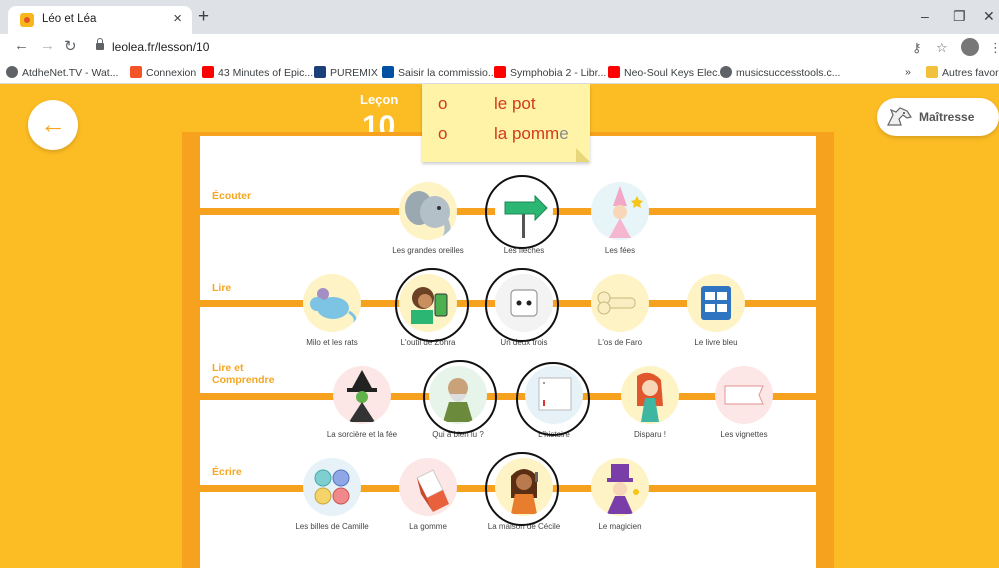  Describe the element at coordinates (428, 215) in the screenshot. I see `elephant-icon` at that location.